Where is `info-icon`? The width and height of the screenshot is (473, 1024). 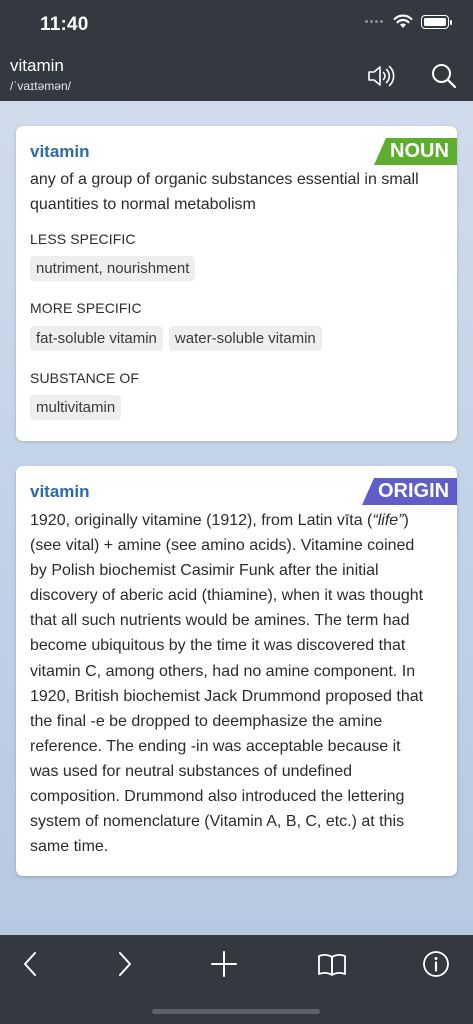 info-icon is located at coordinates (436, 964).